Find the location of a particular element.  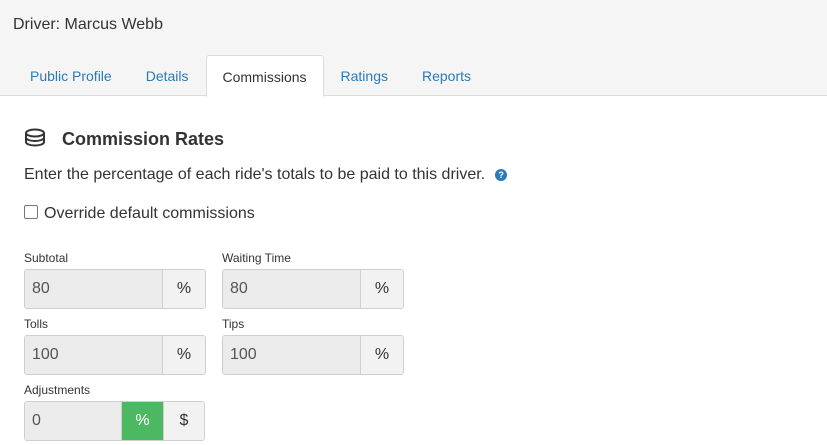

tab-public-profile: Public Profile is located at coordinates (71, 75).